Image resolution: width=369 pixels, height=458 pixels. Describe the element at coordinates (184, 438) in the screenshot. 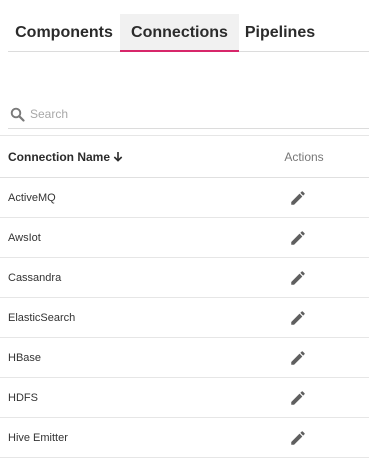

I see `table-row: Hive Emitter` at that location.